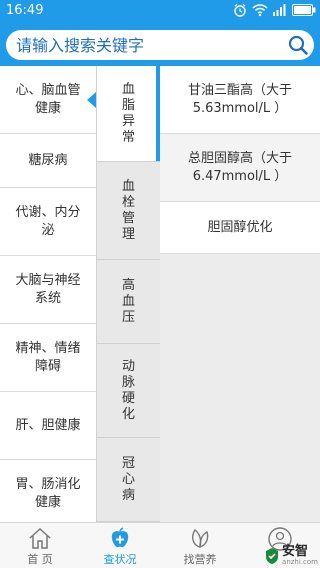 The width and height of the screenshot is (320, 568). Describe the element at coordinates (300, 562) in the screenshot. I see `watermark-subtext: anzhi.com` at that location.